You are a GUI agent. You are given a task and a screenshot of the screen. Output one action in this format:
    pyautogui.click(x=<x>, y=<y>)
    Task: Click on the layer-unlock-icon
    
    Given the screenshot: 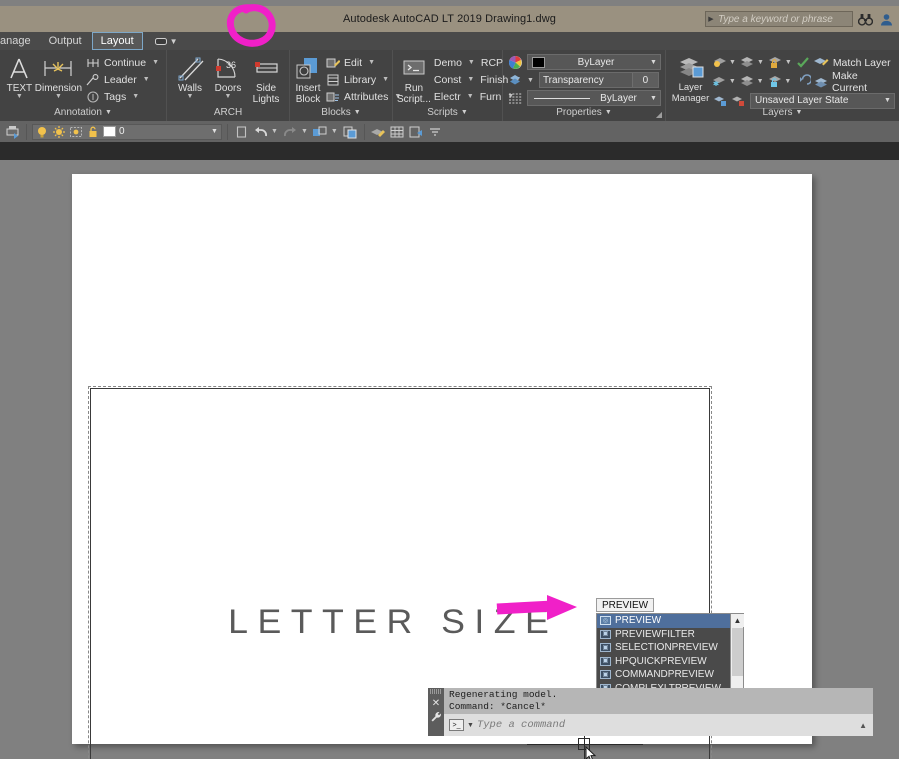 What is the action you would take?
    pyautogui.click(x=775, y=82)
    